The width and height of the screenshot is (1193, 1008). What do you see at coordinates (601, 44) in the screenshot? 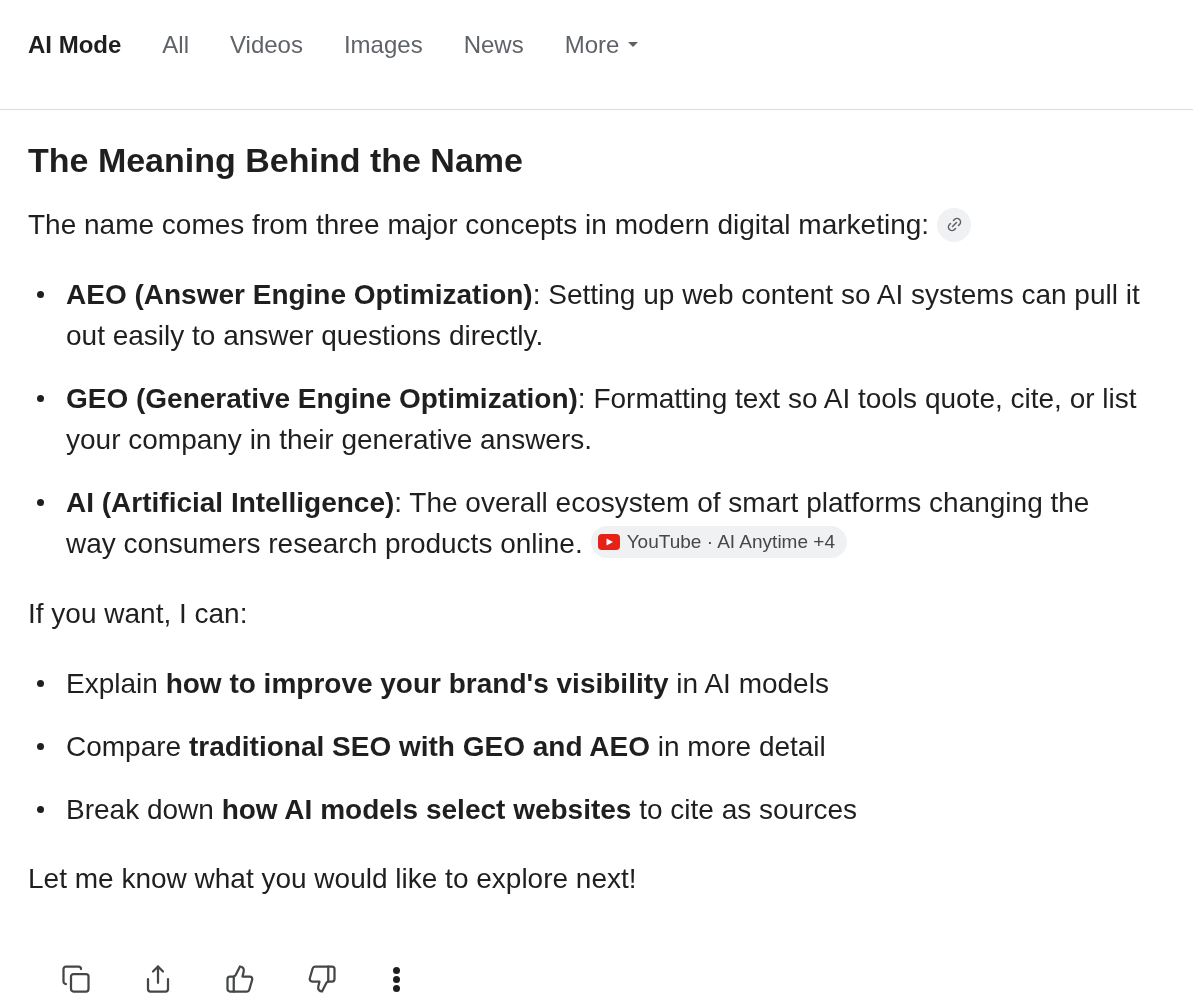
I see `more-menu-tab: More` at bounding box center [601, 44].